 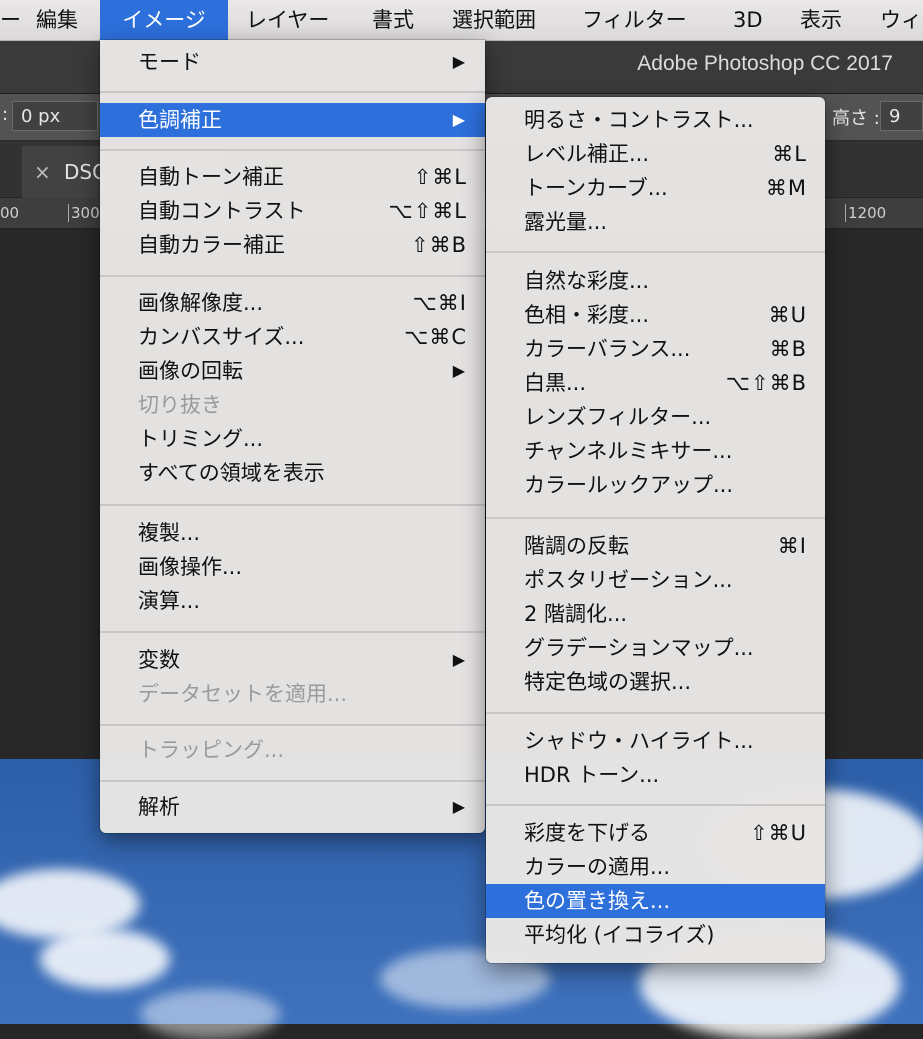 What do you see at coordinates (292, 371) in the screenshot?
I see `menu-item-image-rotation: 画像の回転 ▶` at bounding box center [292, 371].